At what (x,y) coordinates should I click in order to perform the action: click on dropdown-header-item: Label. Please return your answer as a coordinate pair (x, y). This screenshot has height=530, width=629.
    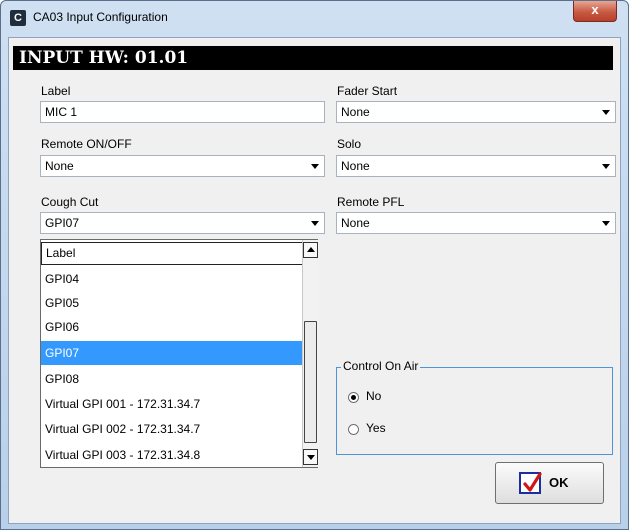
    Looking at the image, I should click on (172, 253).